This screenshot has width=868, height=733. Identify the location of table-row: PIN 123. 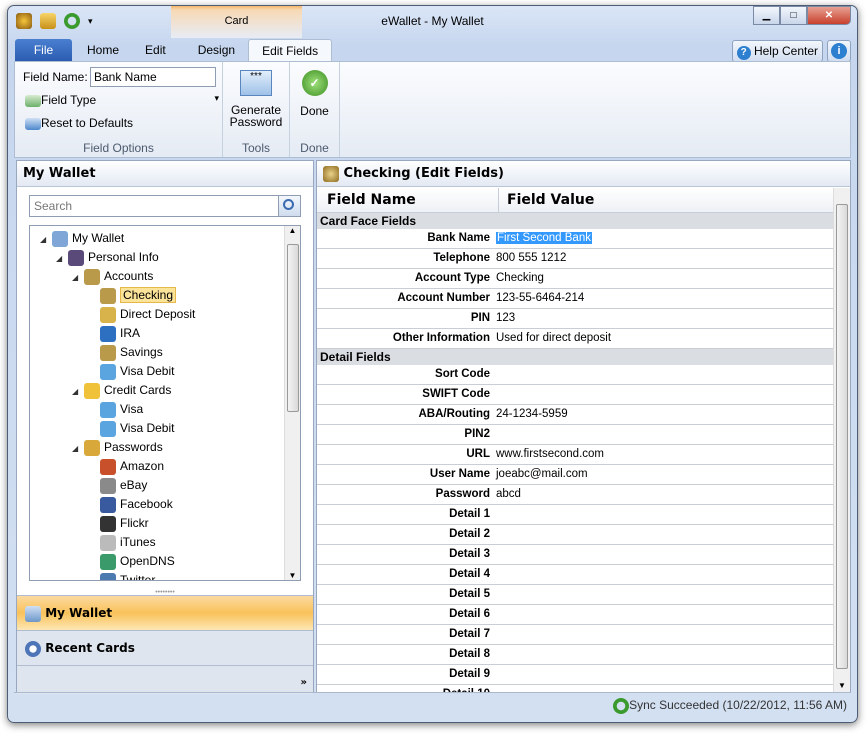
(575, 319).